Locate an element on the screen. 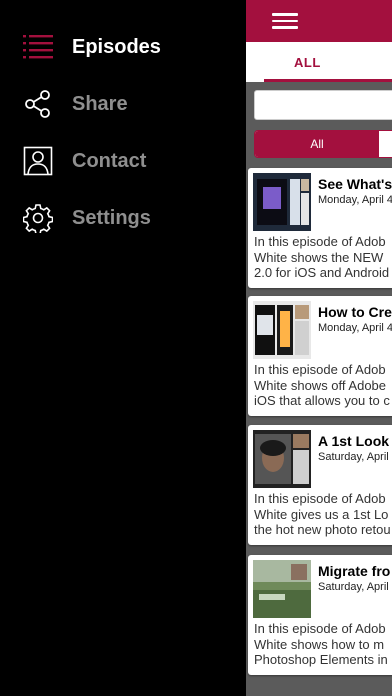  tab-all: ALL is located at coordinates (328, 62).